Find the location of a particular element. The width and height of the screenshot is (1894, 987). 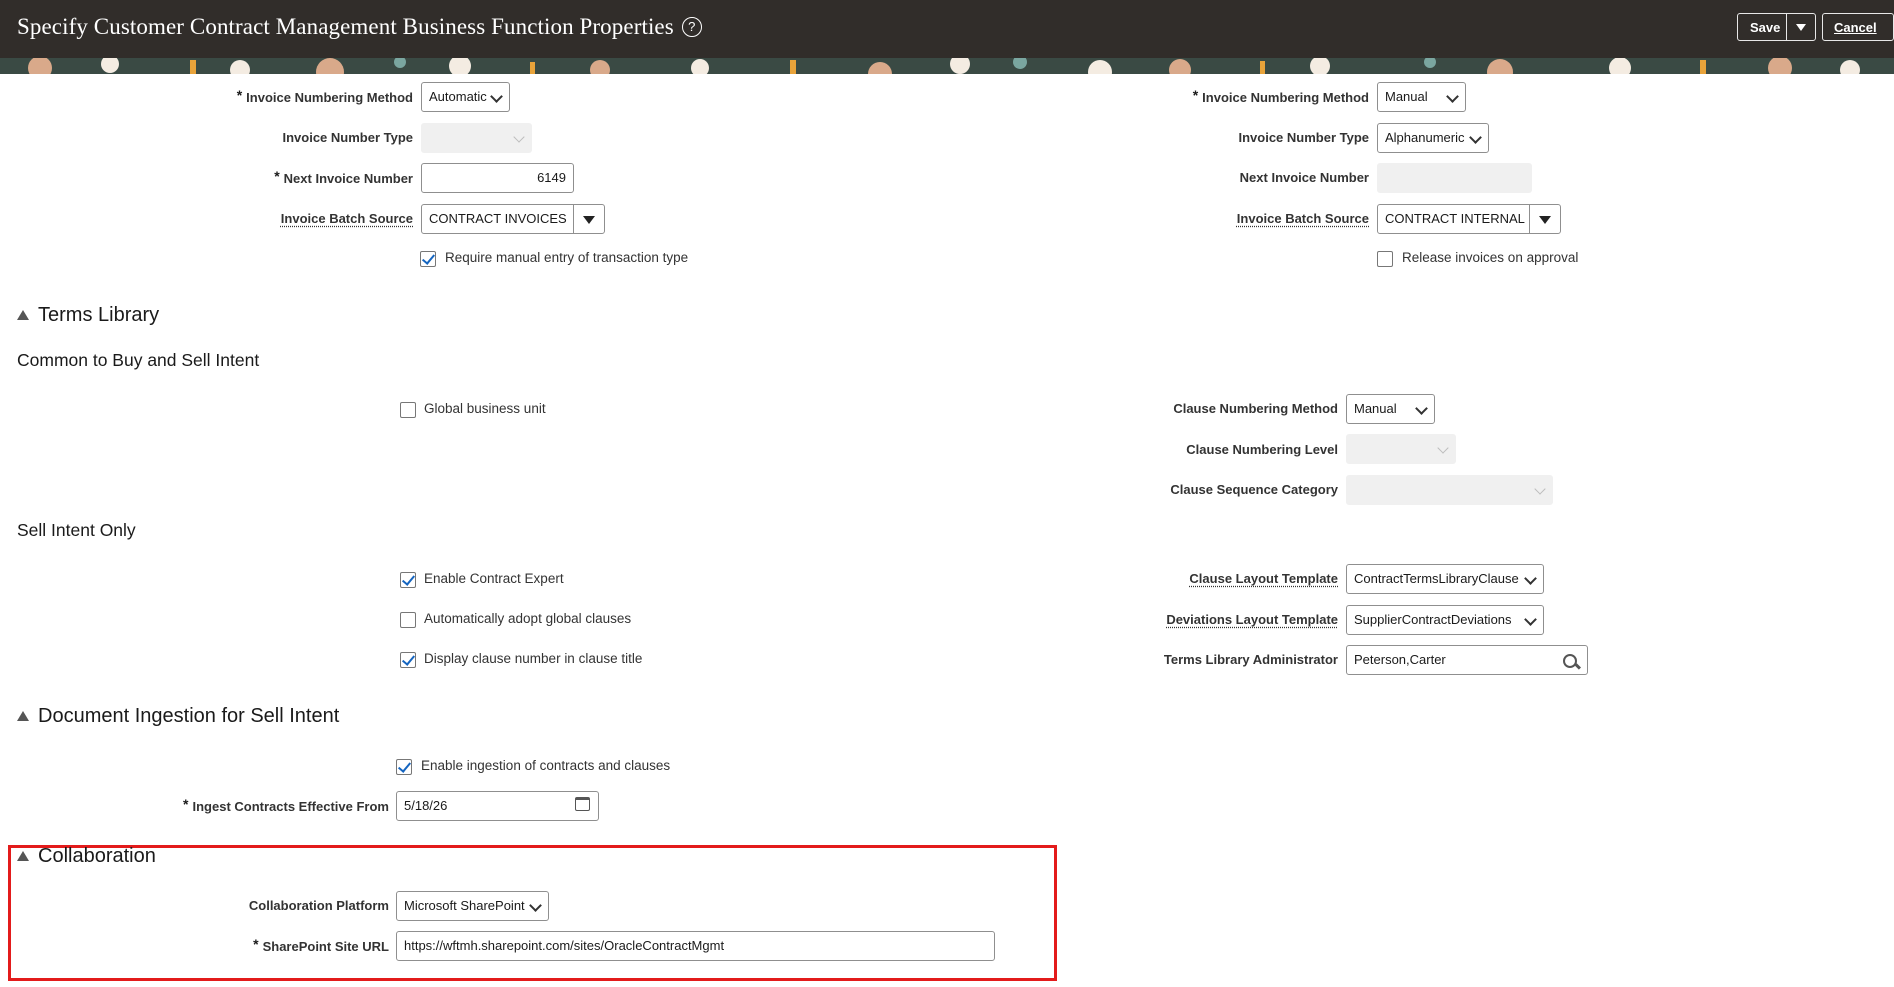

clause-layout-template-select: ContractTermsLibraryClause is located at coordinates (1445, 579).